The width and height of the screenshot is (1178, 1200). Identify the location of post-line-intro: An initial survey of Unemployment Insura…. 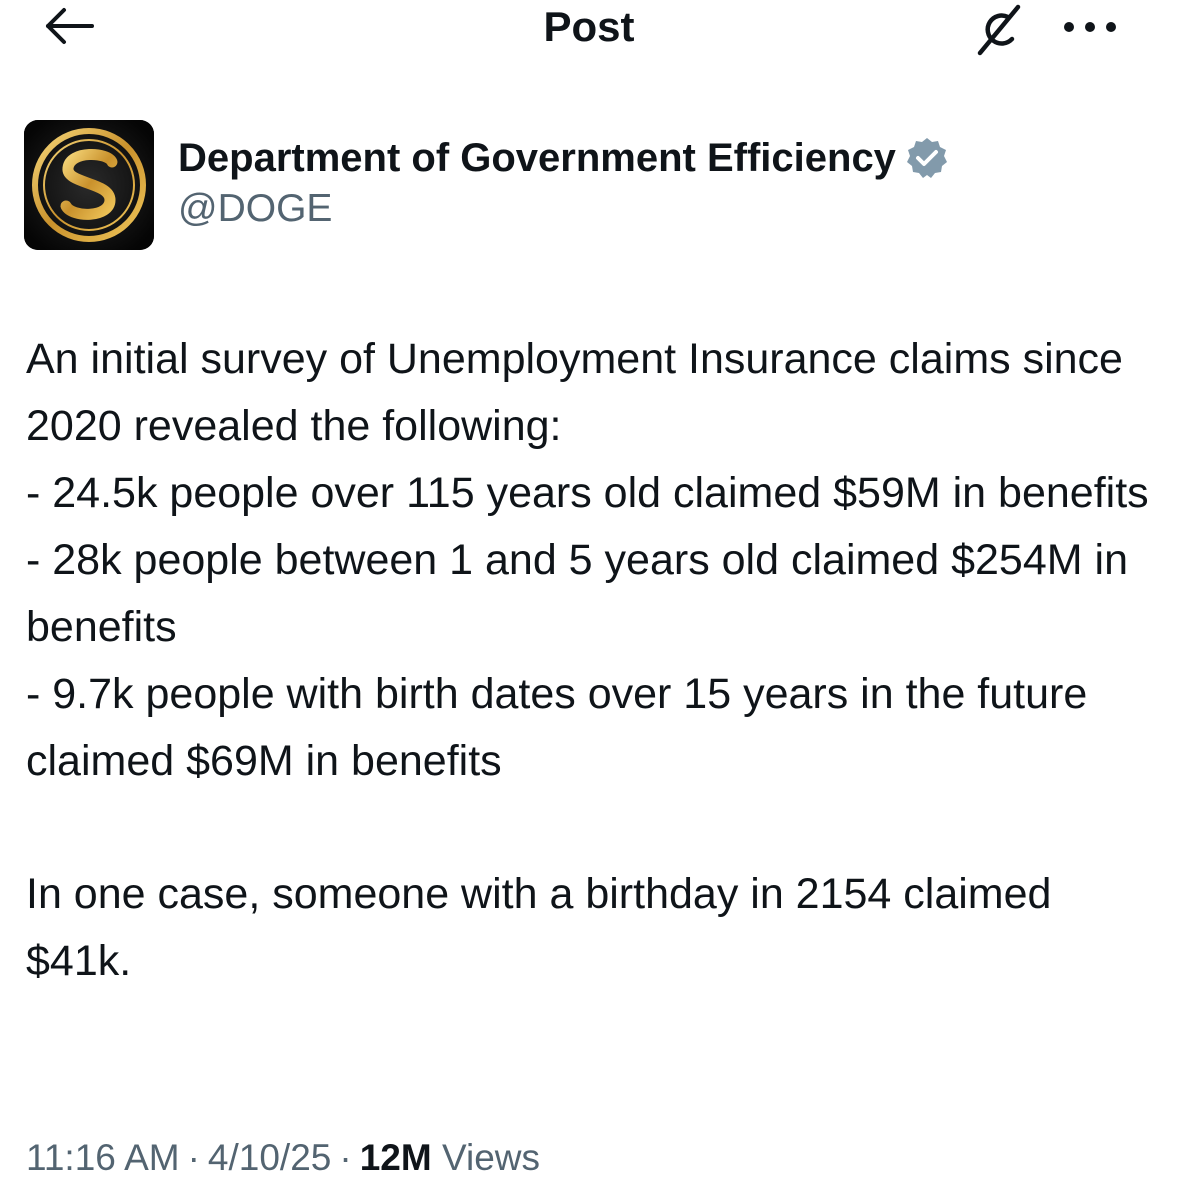
(580, 392).